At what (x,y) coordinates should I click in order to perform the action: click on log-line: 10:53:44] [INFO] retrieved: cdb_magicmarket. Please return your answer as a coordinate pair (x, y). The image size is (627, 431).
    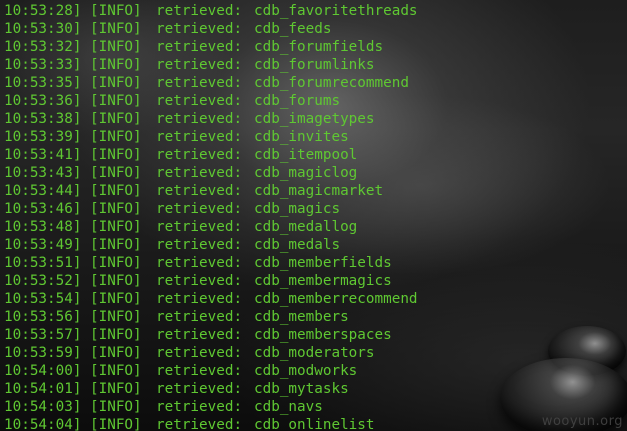
    Looking at the image, I should click on (211, 191).